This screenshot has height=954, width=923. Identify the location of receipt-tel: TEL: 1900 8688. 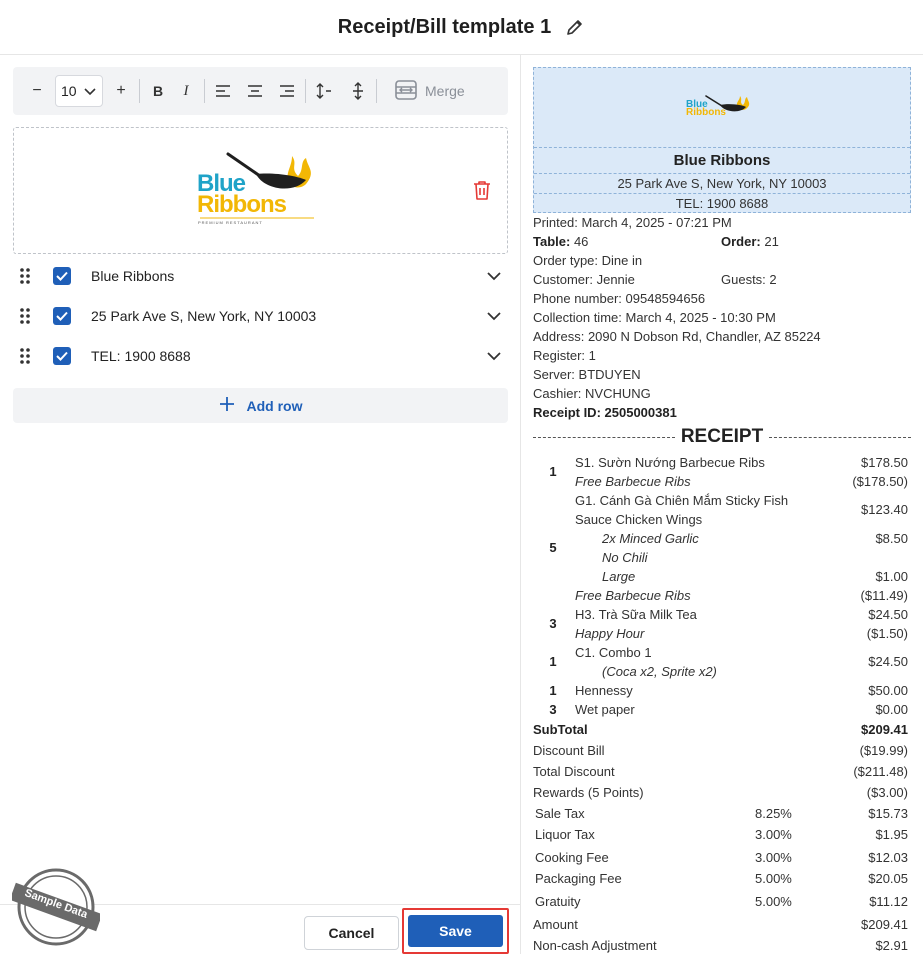
(722, 203).